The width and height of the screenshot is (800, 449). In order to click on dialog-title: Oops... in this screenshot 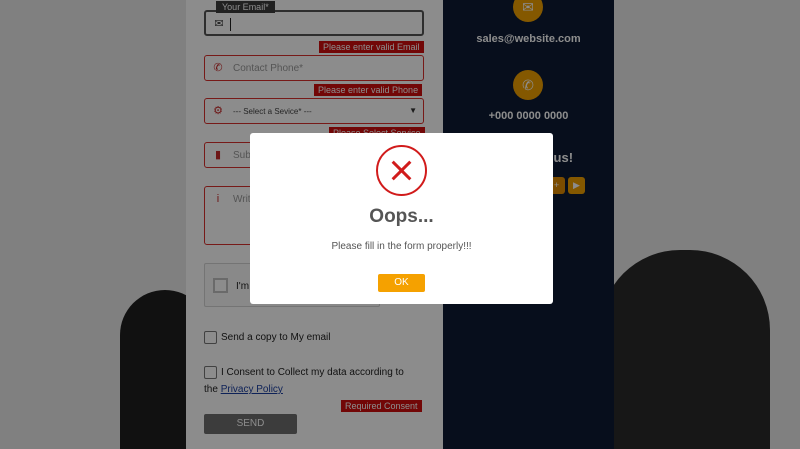, I will do `click(401, 216)`.